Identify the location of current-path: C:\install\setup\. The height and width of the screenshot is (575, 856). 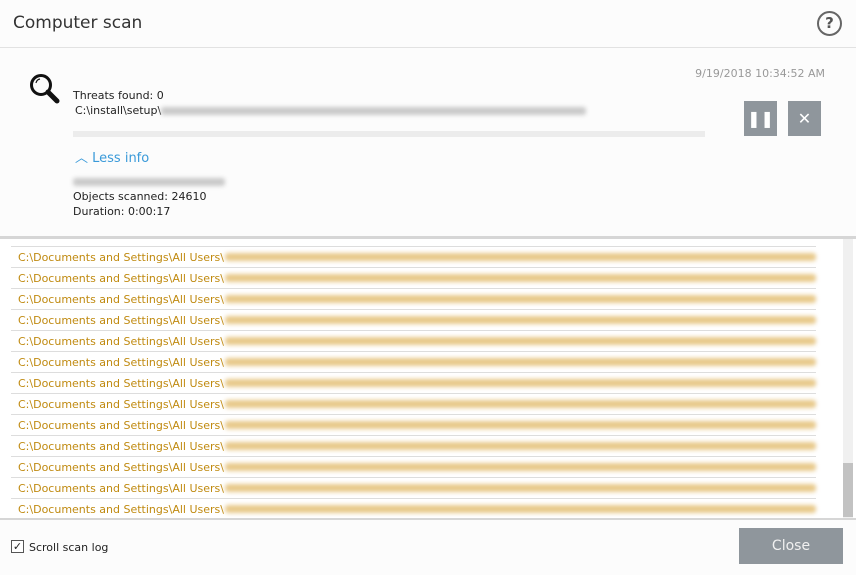
(331, 110).